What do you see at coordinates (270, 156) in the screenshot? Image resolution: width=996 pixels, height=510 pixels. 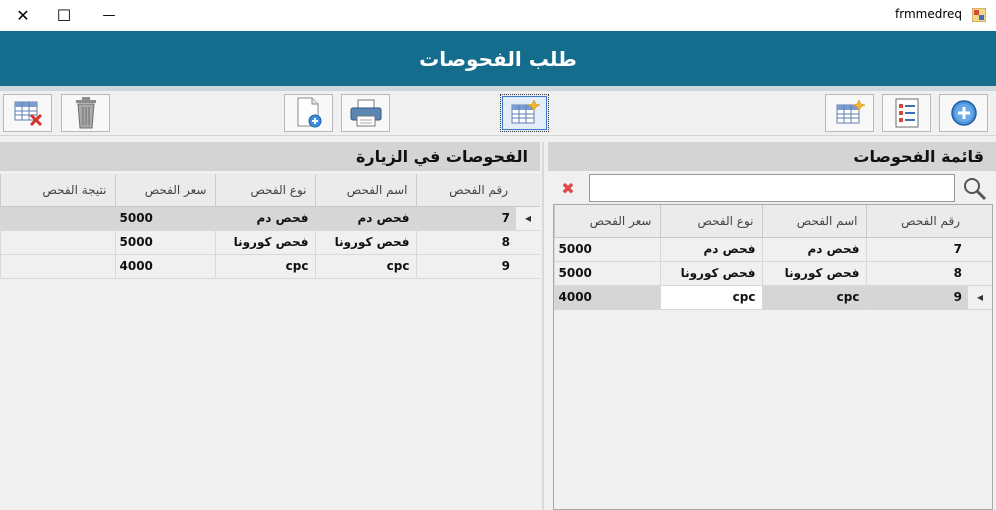 I see `visit-tests-title: الفحوصات في الزيارة` at bounding box center [270, 156].